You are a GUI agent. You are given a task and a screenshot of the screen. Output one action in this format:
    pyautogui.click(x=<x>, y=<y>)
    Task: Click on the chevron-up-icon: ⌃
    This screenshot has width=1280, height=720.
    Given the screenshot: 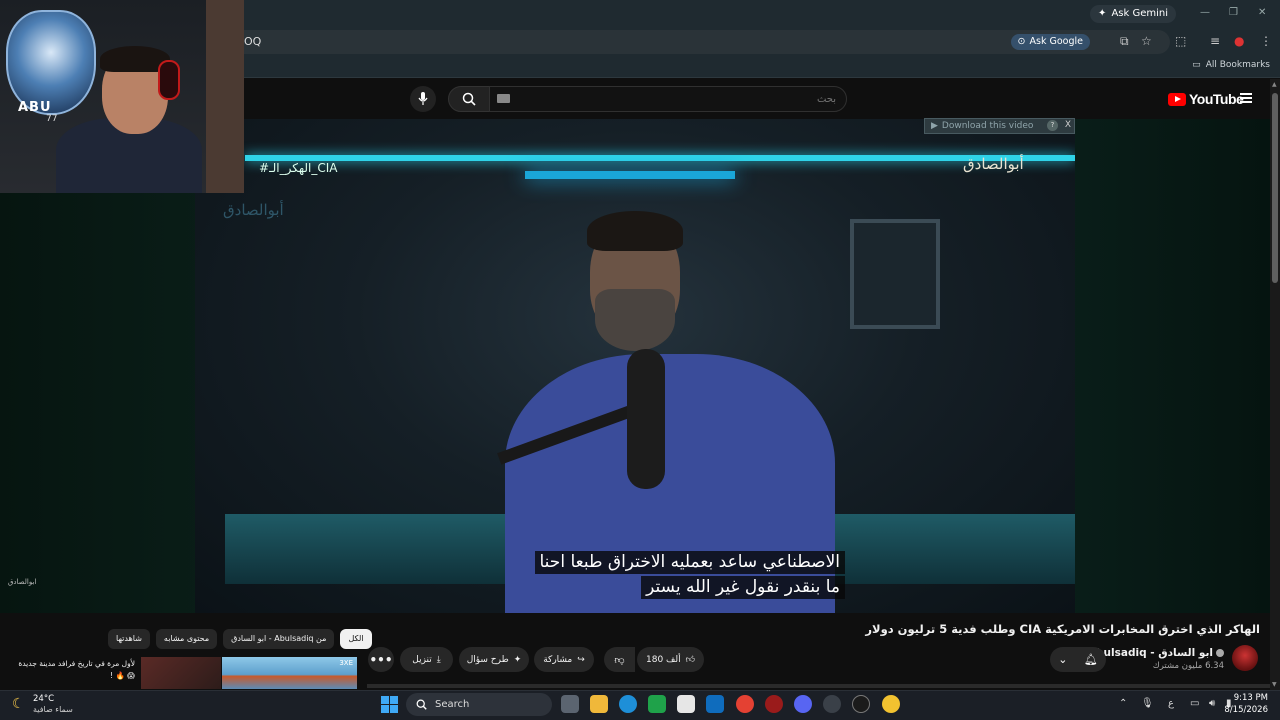 What is the action you would take?
    pyautogui.click(x=1123, y=703)
    